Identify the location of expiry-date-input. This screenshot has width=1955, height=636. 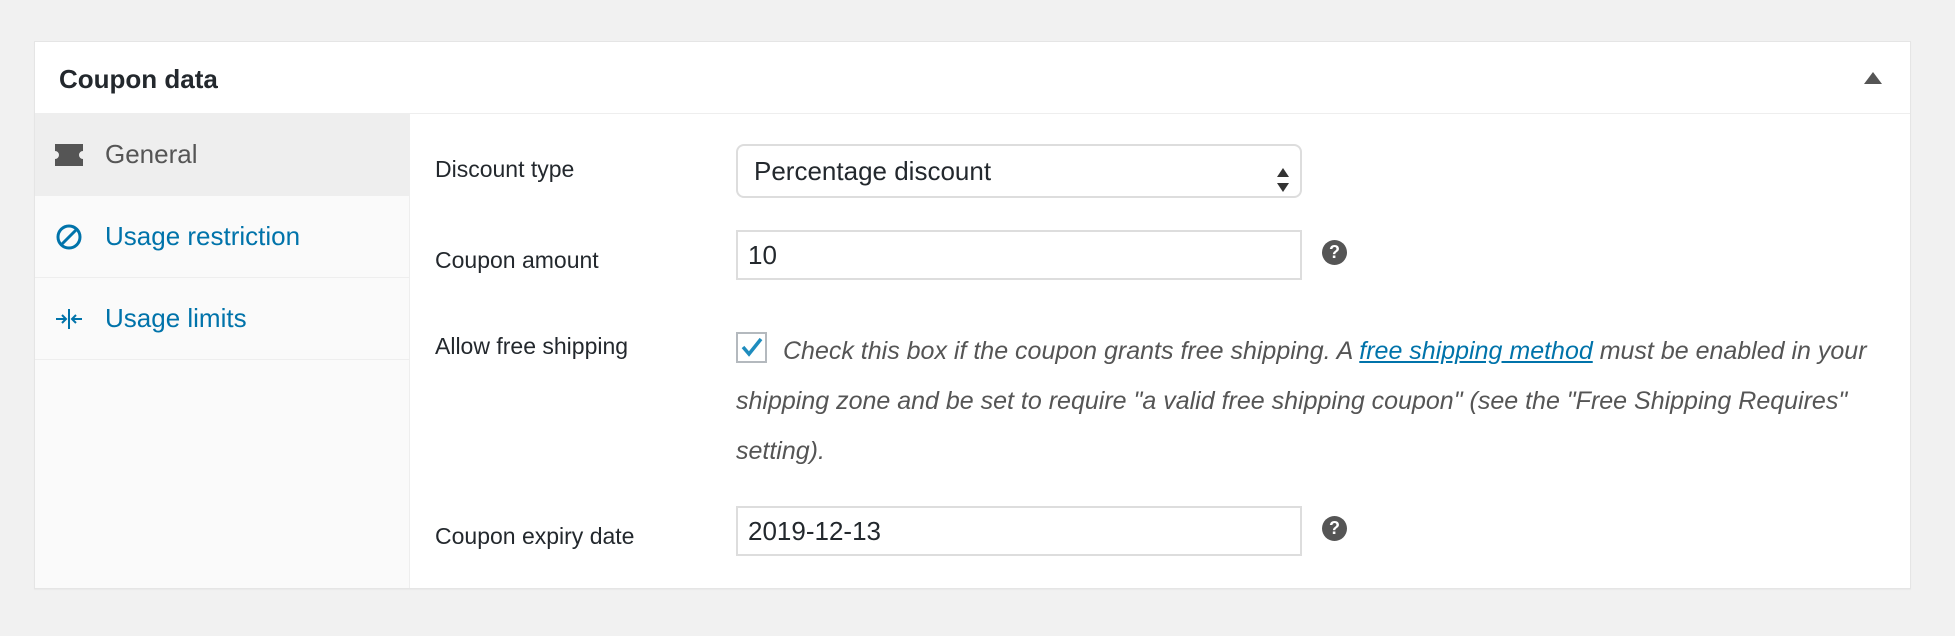
(1019, 531).